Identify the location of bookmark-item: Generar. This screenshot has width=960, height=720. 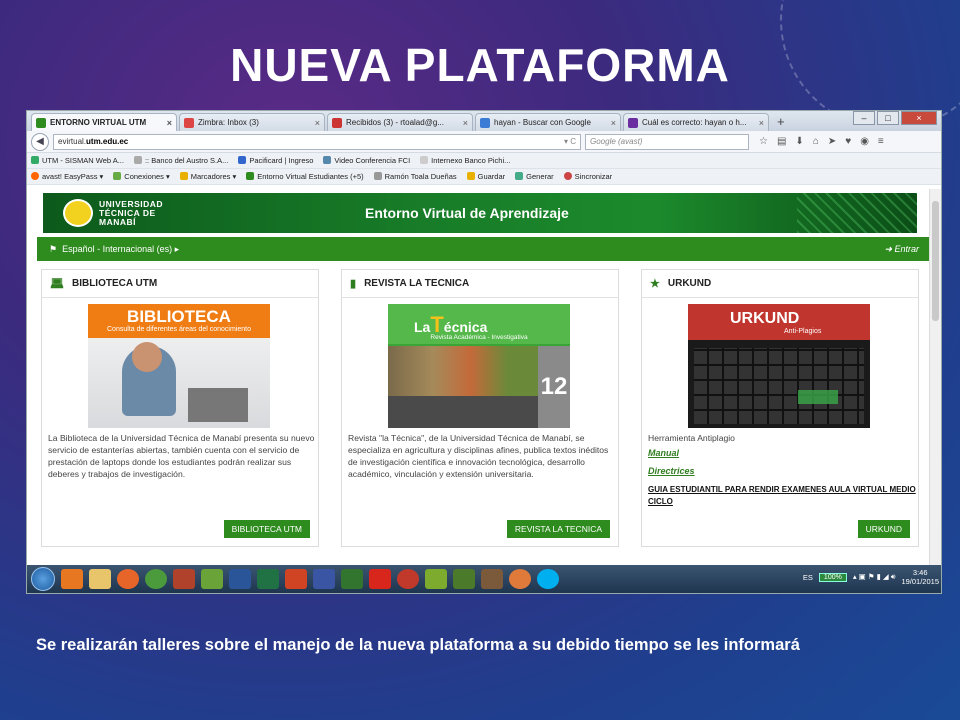
(534, 176).